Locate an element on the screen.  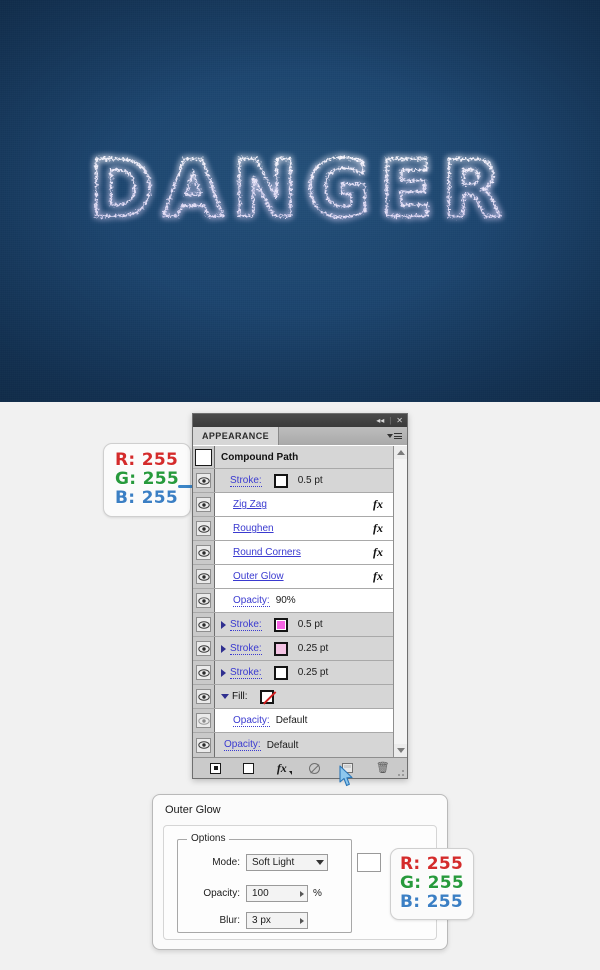
scroll-track is located at coordinates (400, 601).